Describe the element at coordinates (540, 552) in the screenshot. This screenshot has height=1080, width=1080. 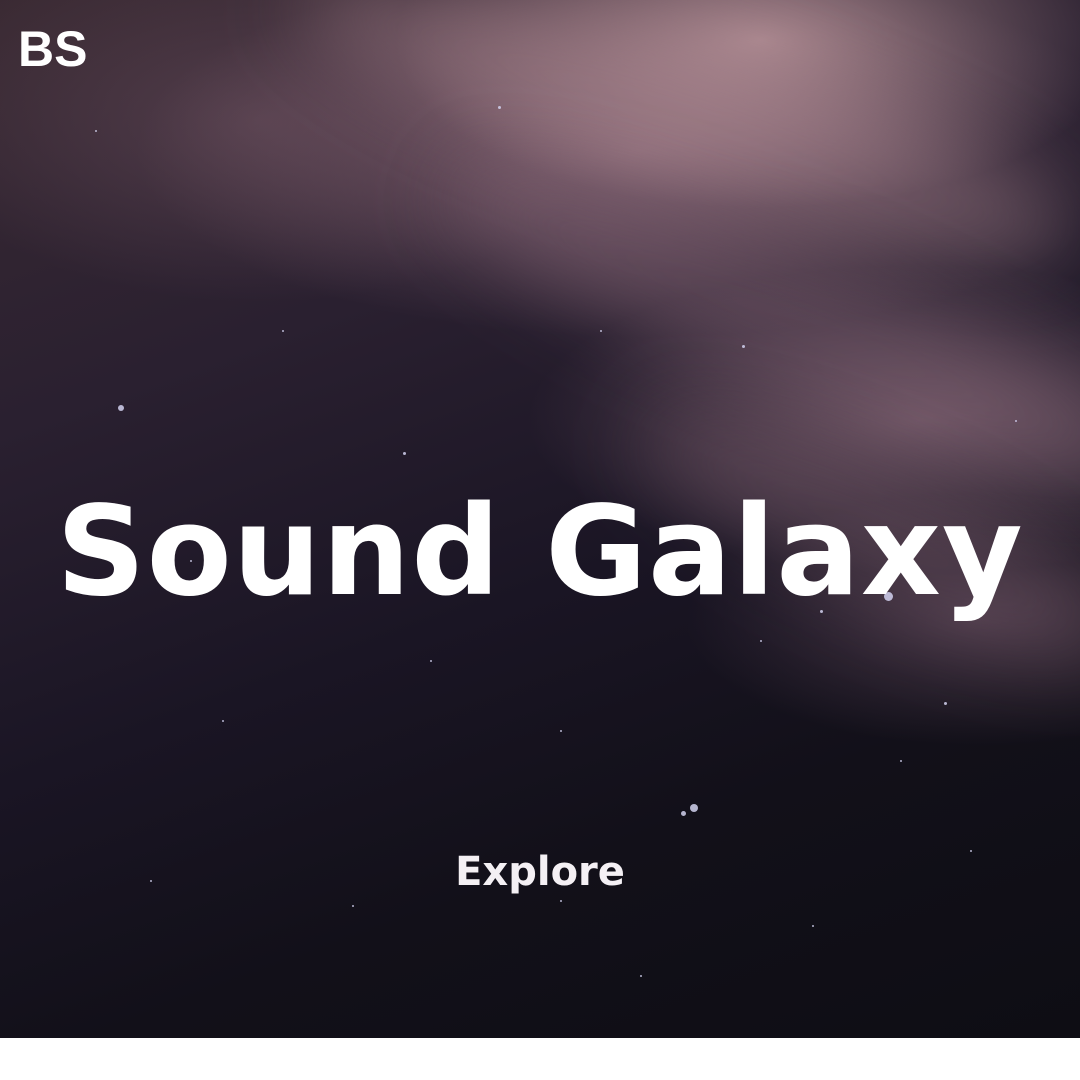
I see `hero-title: Sound Galaxy` at that location.